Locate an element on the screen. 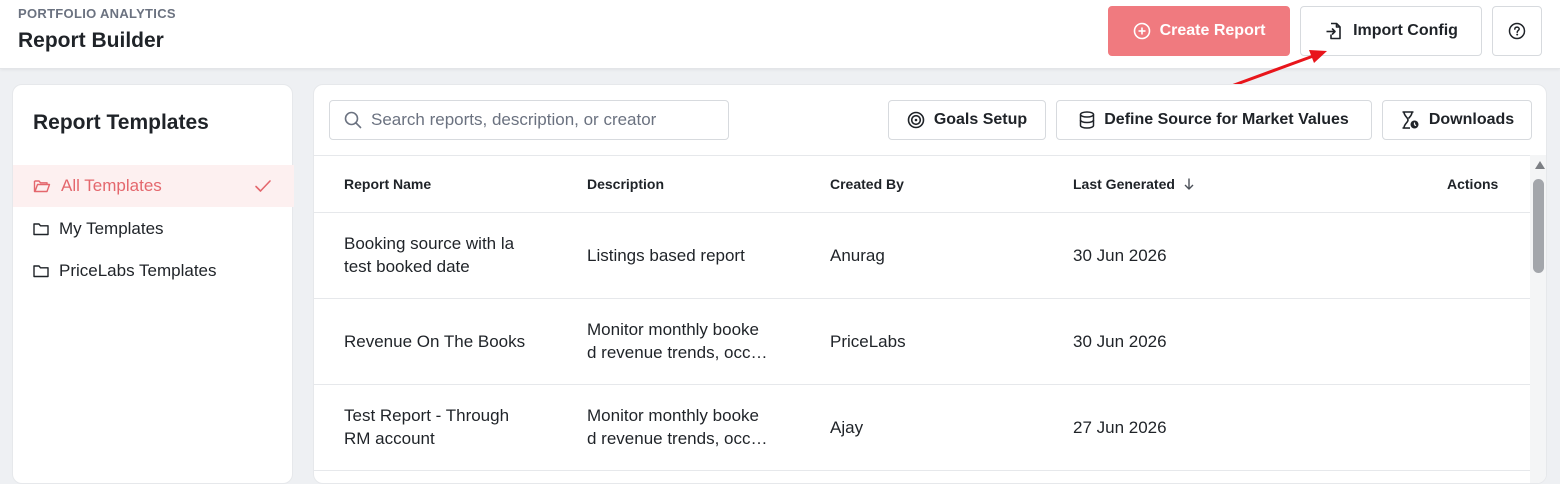  report-name-line: Test Report - Through is located at coordinates (427, 415).